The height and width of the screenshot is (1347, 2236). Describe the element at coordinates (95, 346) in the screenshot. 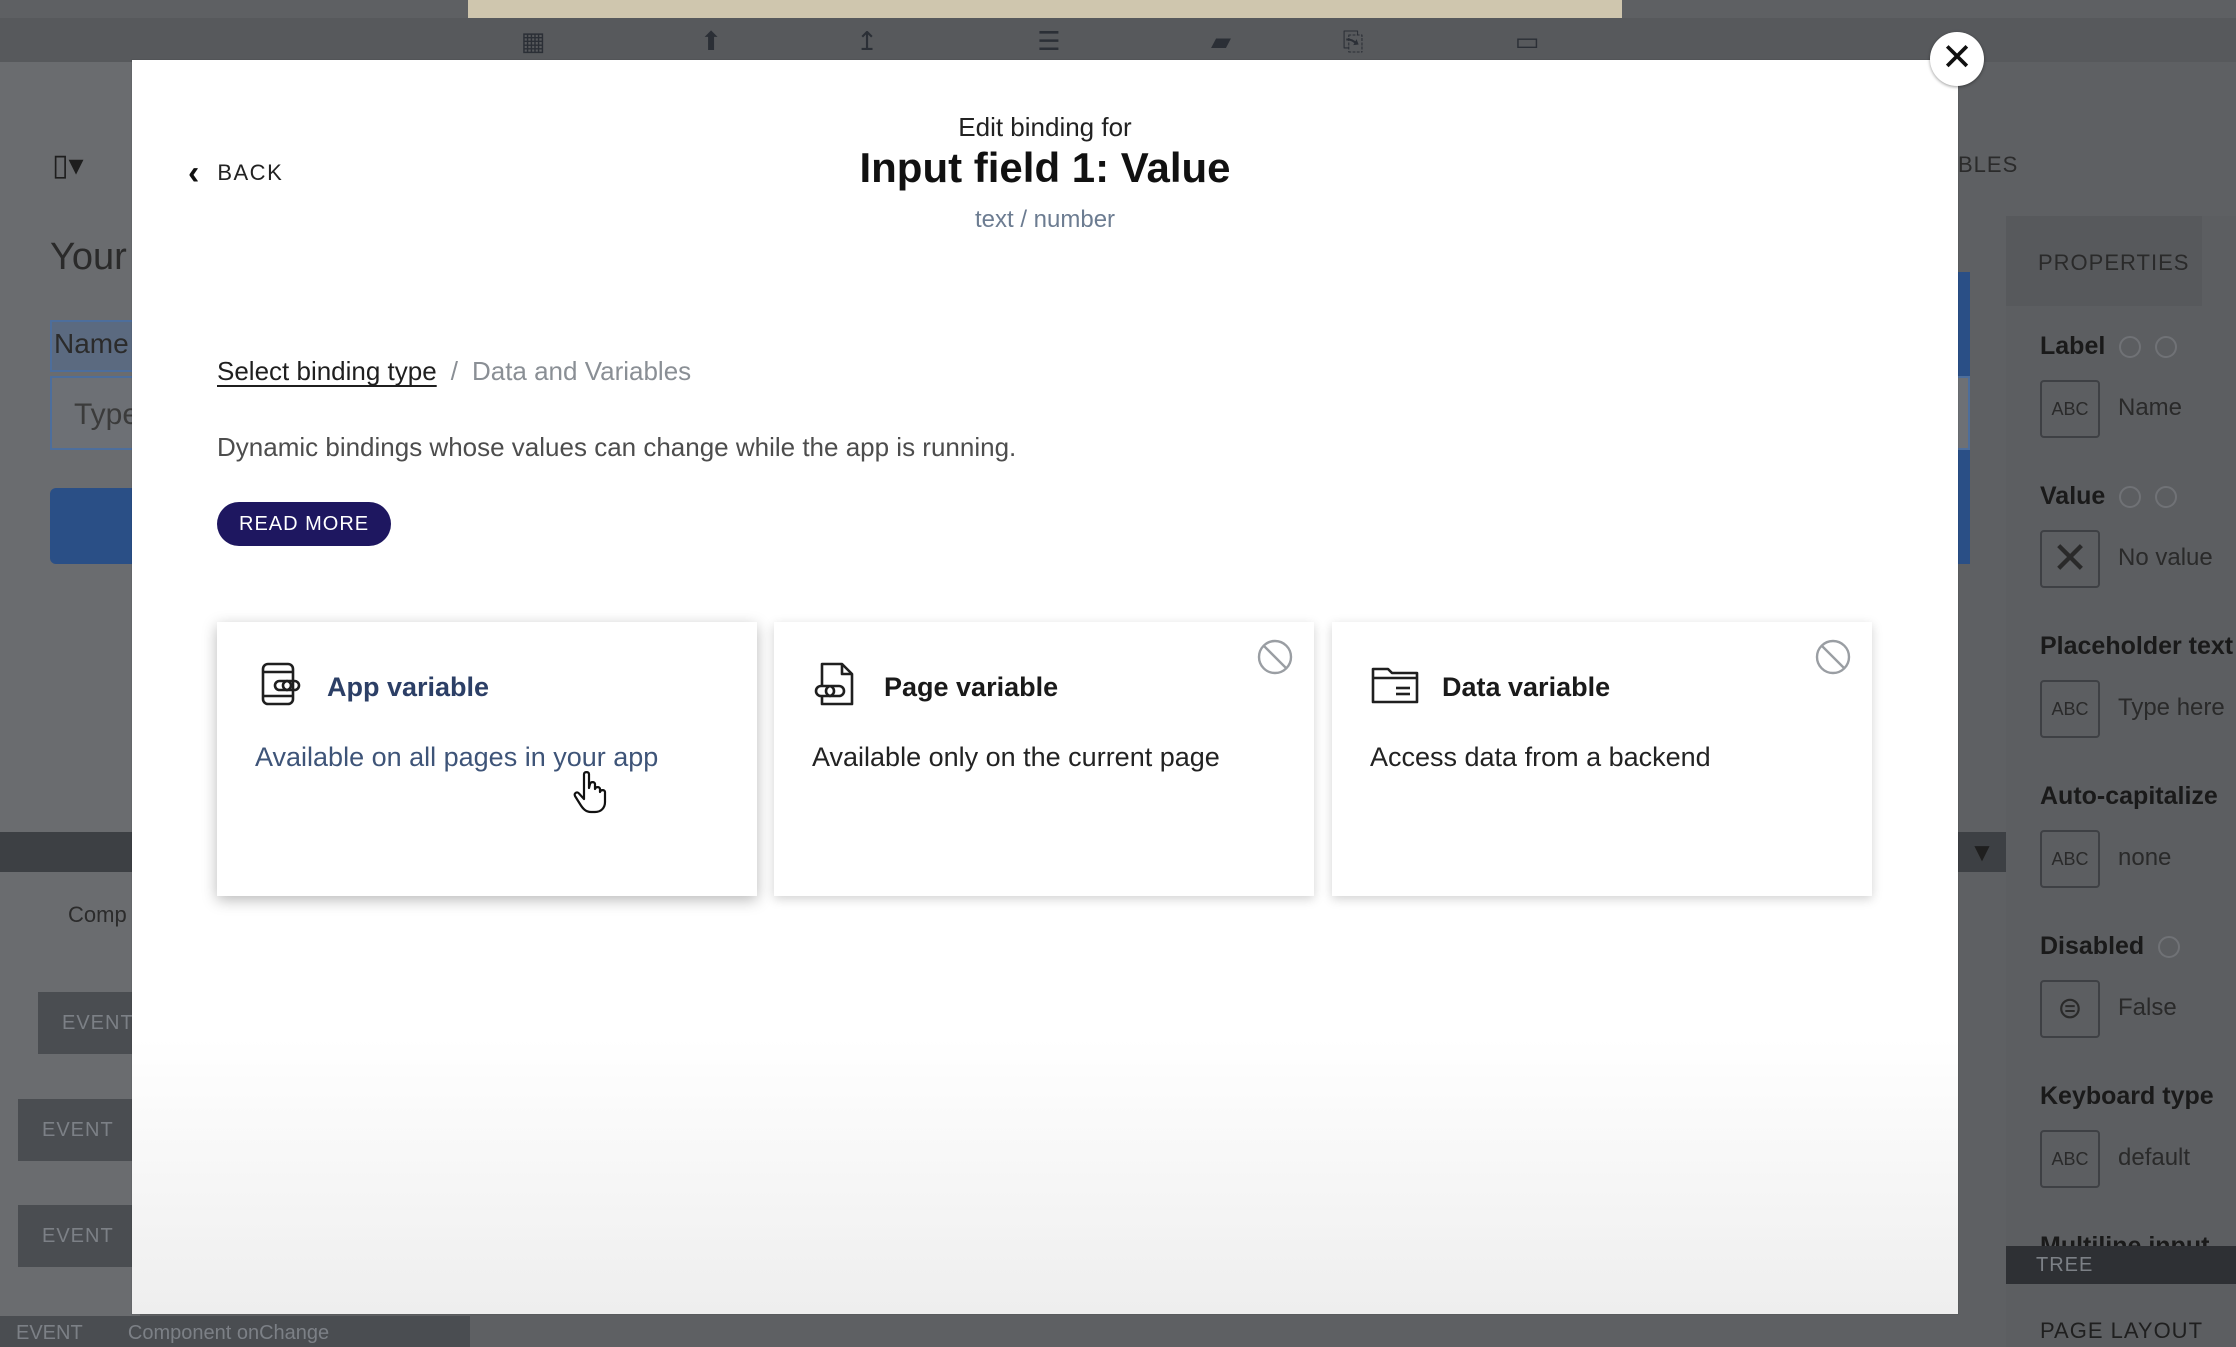

I see `canvas-name-label: Name` at that location.